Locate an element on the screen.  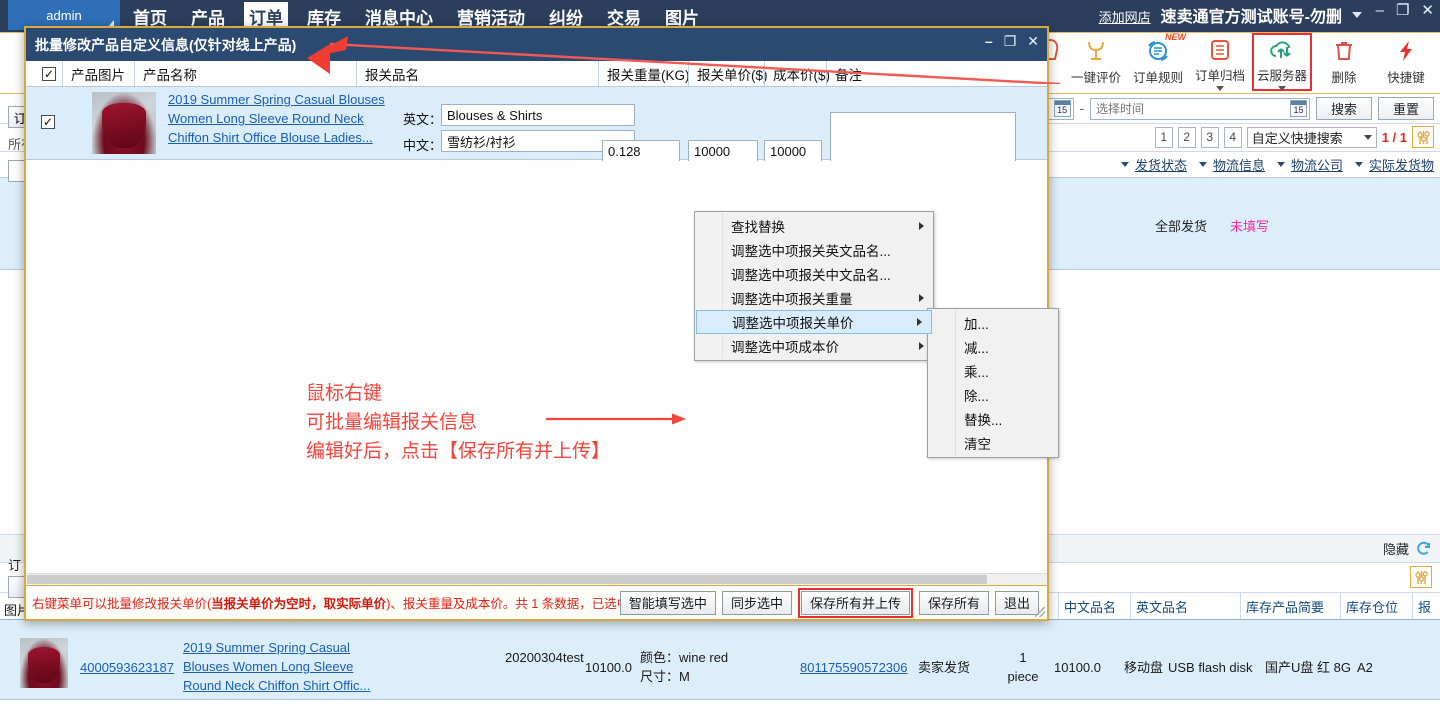
select-all-header: ✓ is located at coordinates (45, 73).